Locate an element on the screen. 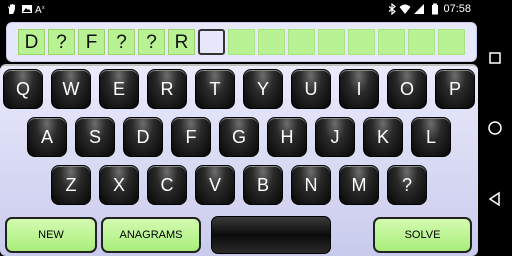 The height and width of the screenshot is (256, 512). letter-tile-1: D is located at coordinates (31, 42).